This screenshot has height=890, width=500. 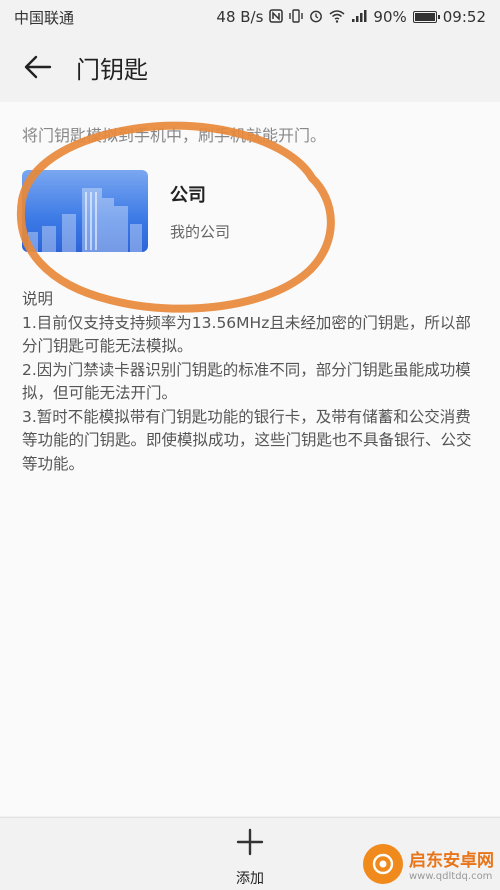 I want to click on battery-percent: 90%, so click(x=390, y=17).